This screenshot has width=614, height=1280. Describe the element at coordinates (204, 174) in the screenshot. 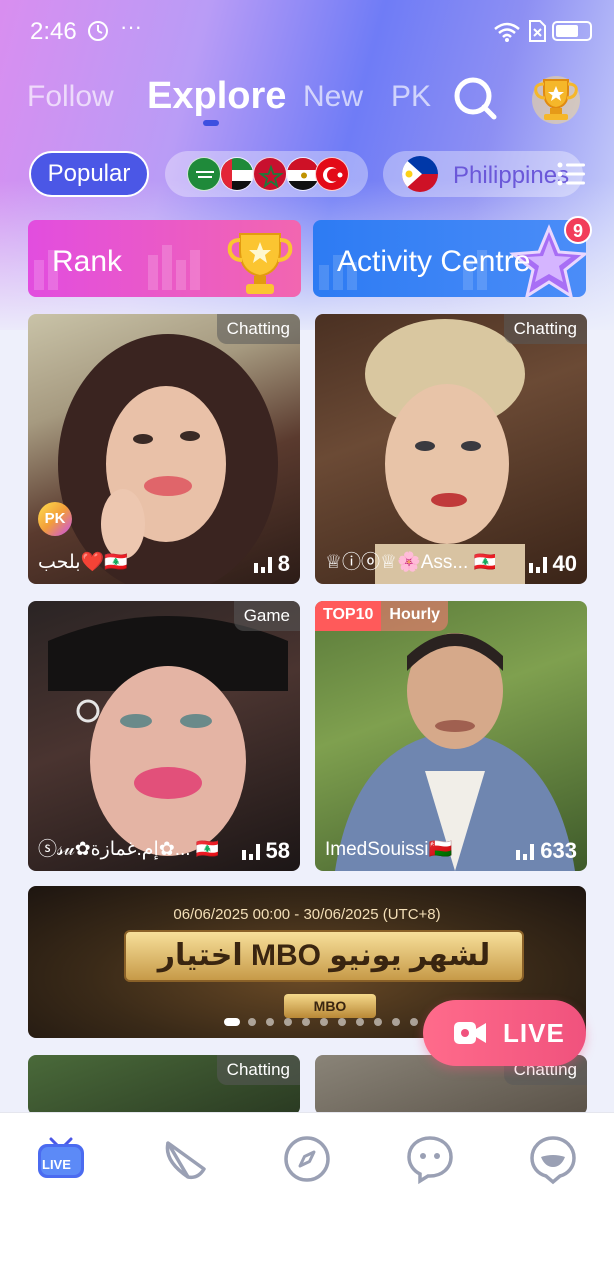

I see `saudi-arabia-flag-icon` at that location.